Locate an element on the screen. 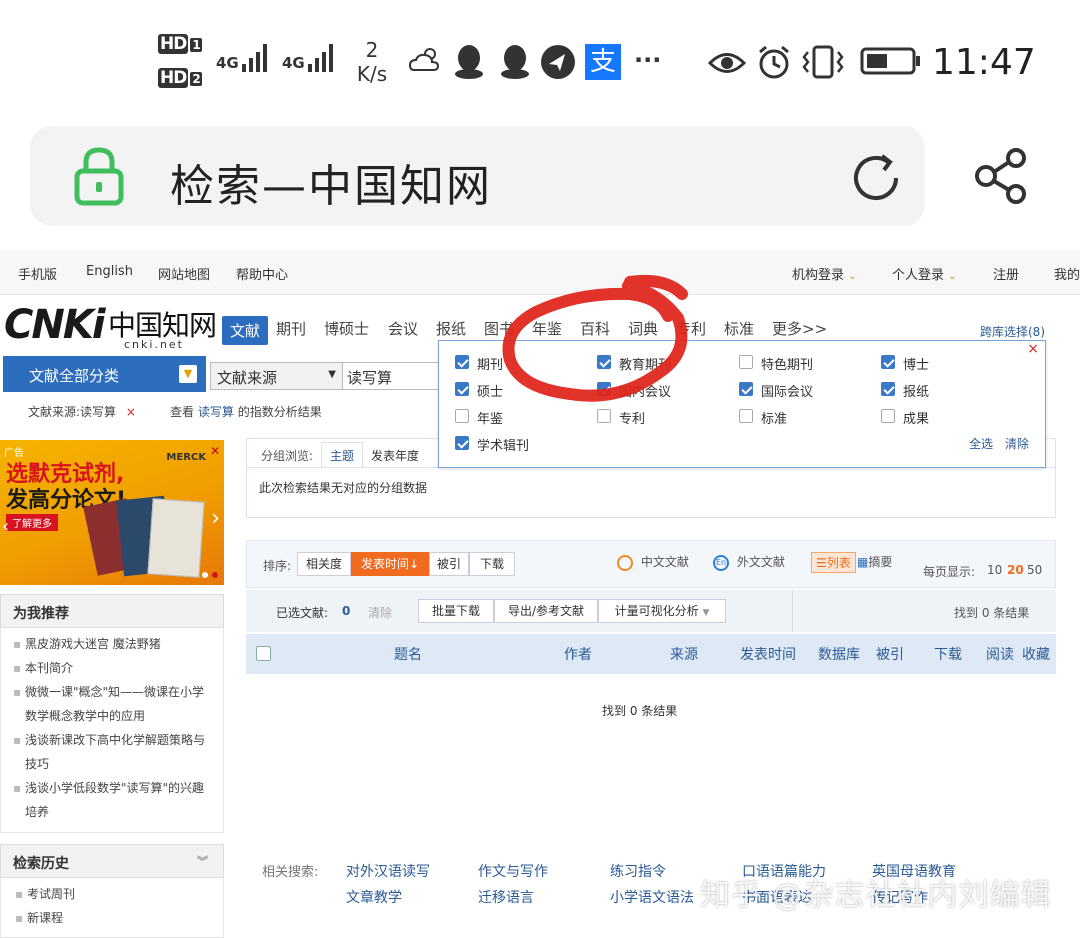  category-button: 文献全部分类 ▼ is located at coordinates (104, 374).